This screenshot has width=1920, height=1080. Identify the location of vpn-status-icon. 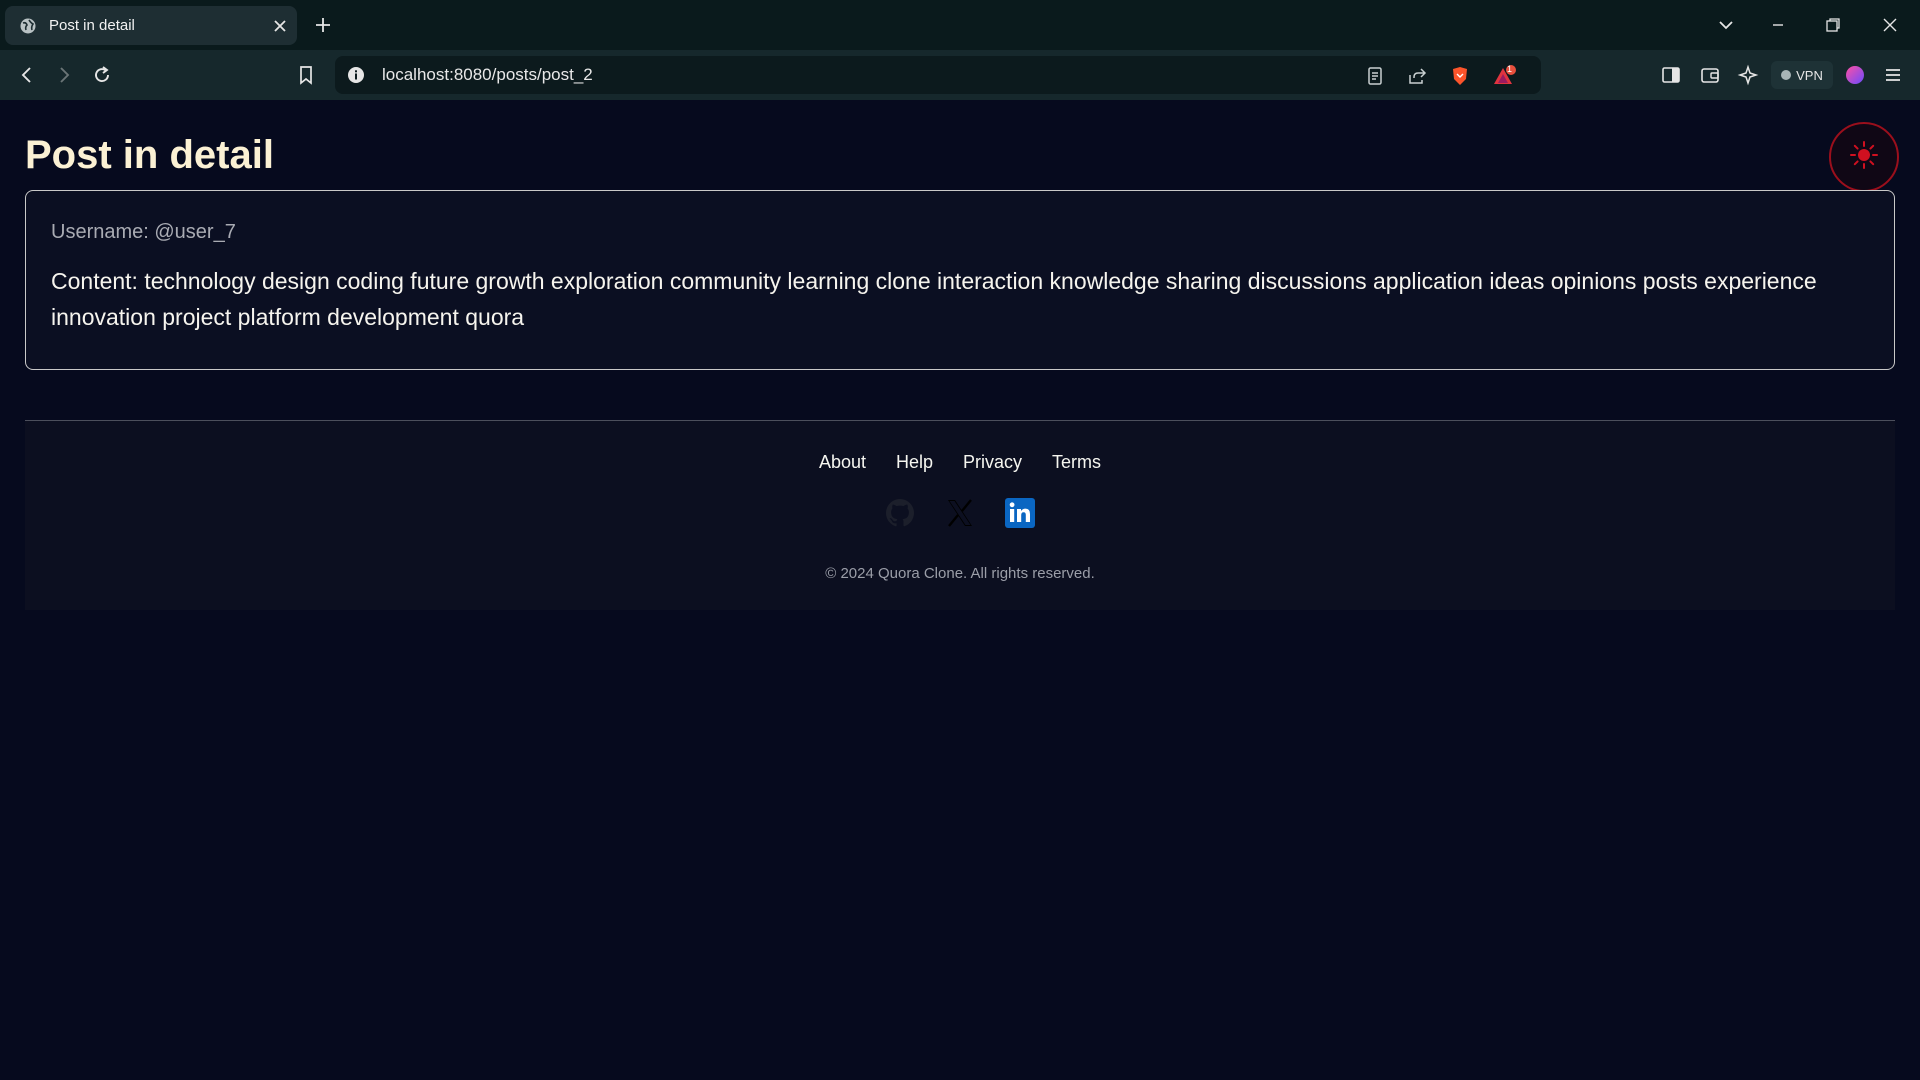
(1786, 75).